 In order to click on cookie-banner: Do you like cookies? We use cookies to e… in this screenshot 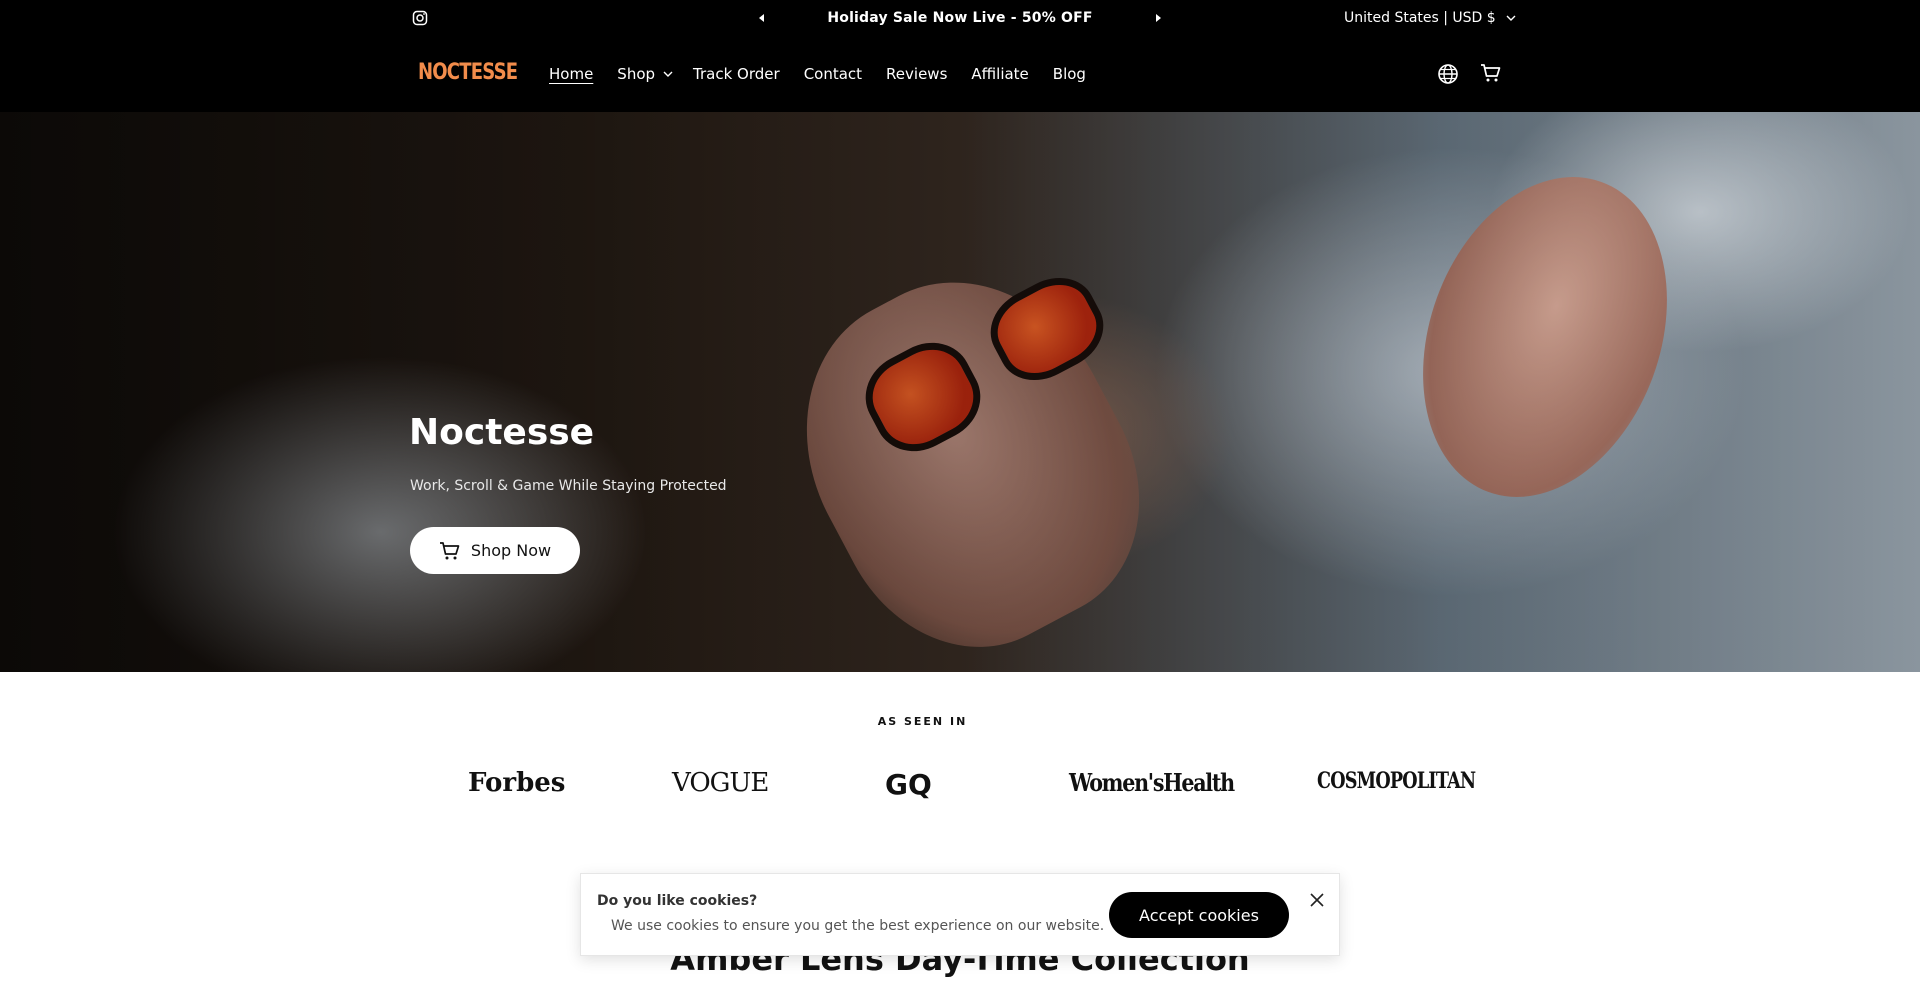, I will do `click(960, 914)`.